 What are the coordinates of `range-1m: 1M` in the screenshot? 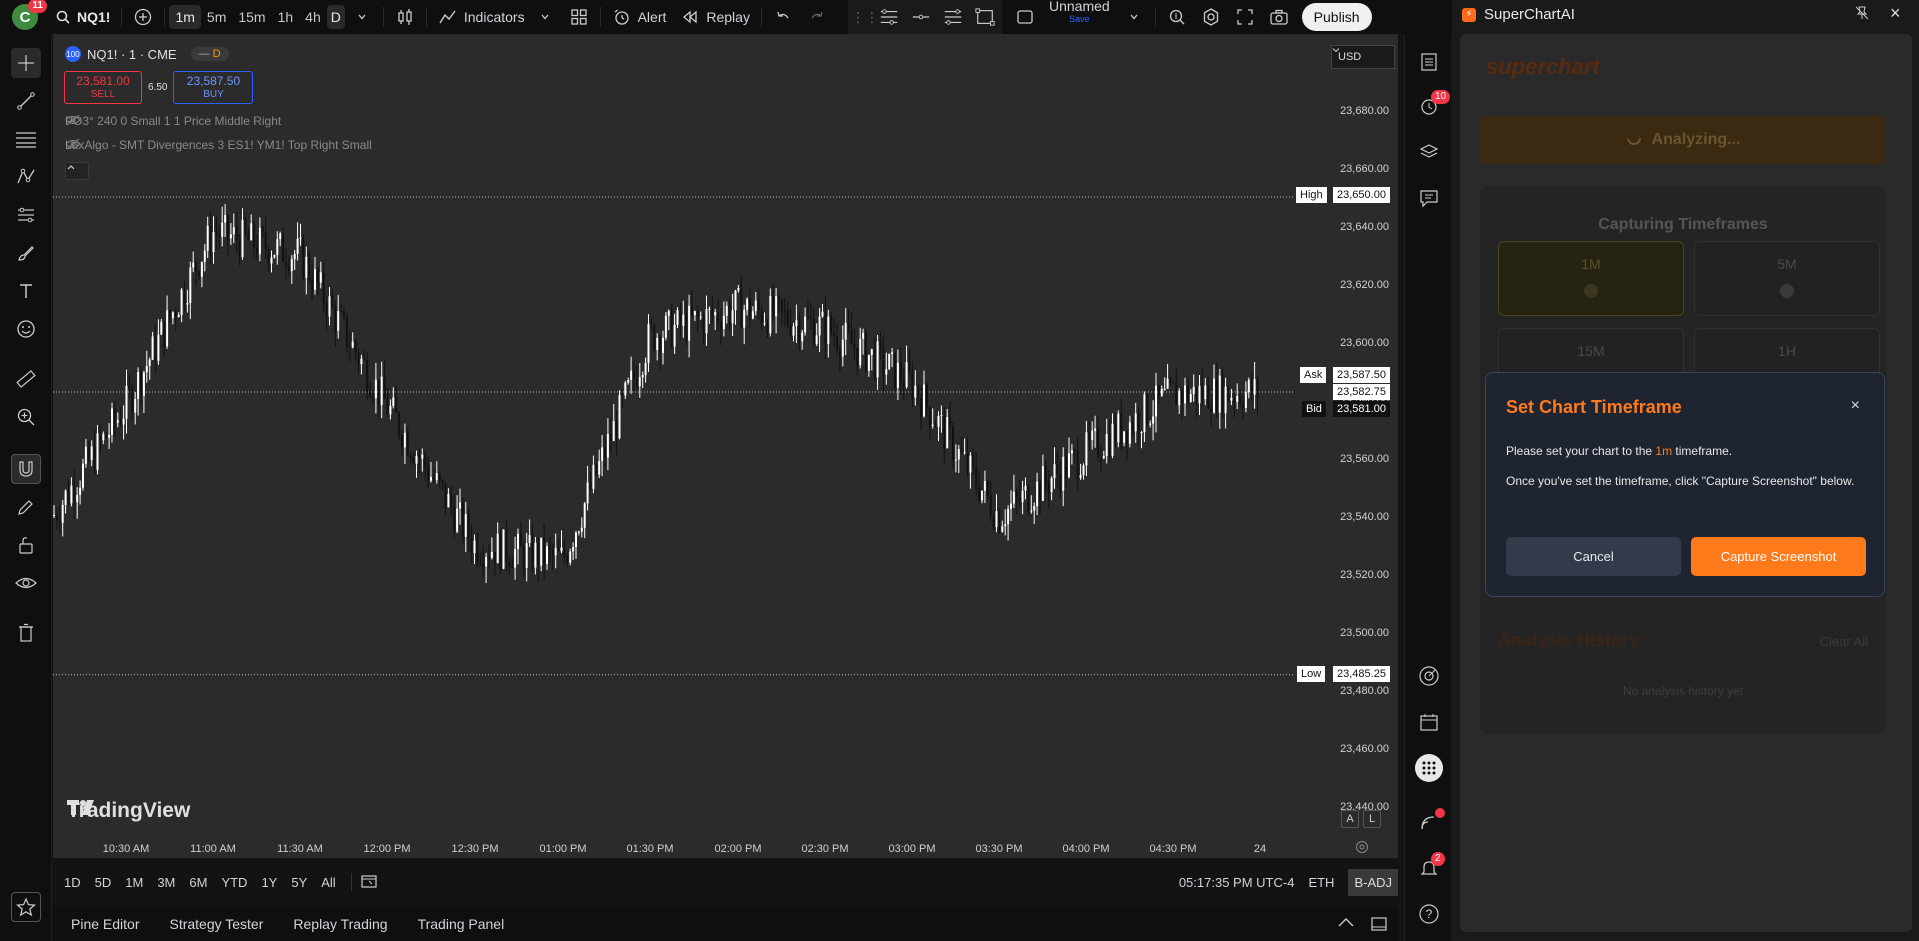 It's located at (134, 882).